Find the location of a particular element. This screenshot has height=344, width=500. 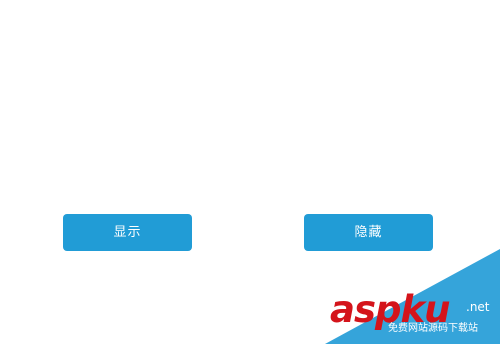

watermark-subtitle: 免费网站源码下载站 is located at coordinates (433, 328).